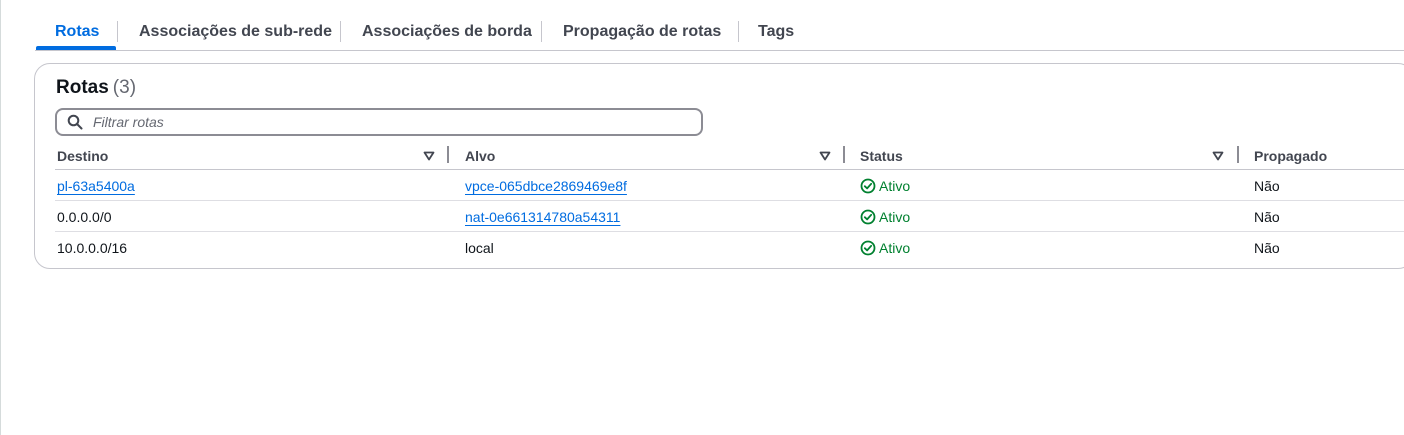  I want to click on column-header-destino: Destino, so click(82, 156).